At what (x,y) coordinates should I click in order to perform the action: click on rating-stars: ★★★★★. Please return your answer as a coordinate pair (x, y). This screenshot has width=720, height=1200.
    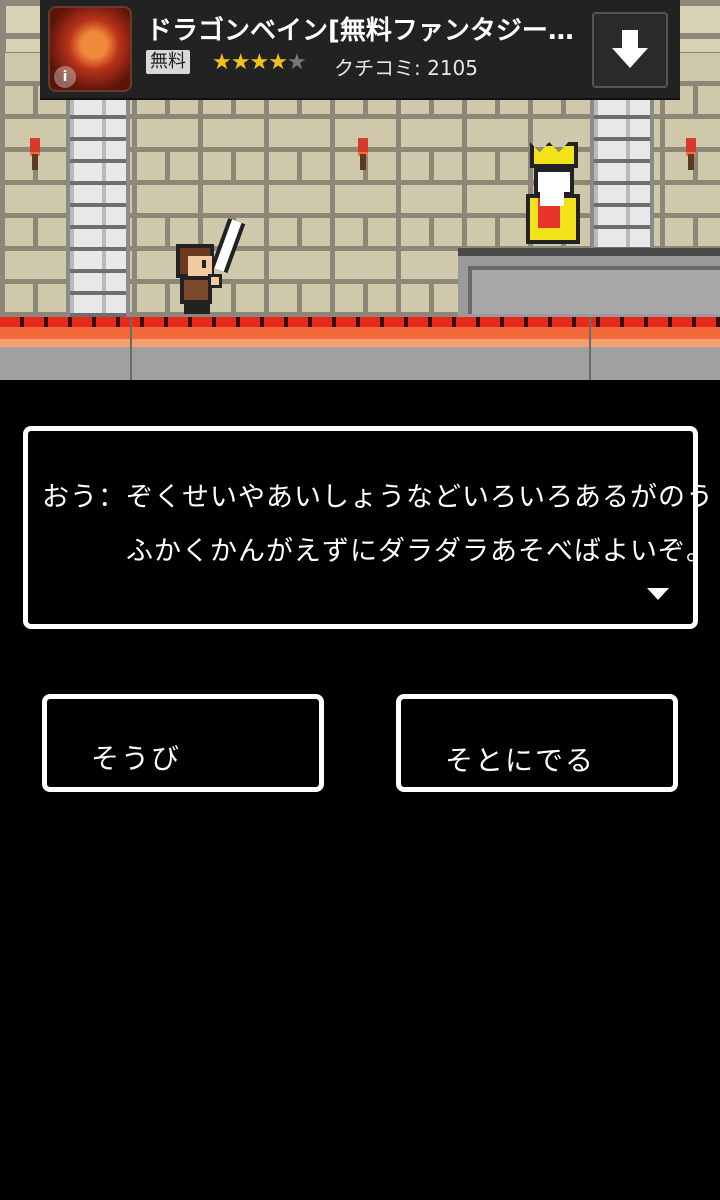
    Looking at the image, I should click on (259, 63).